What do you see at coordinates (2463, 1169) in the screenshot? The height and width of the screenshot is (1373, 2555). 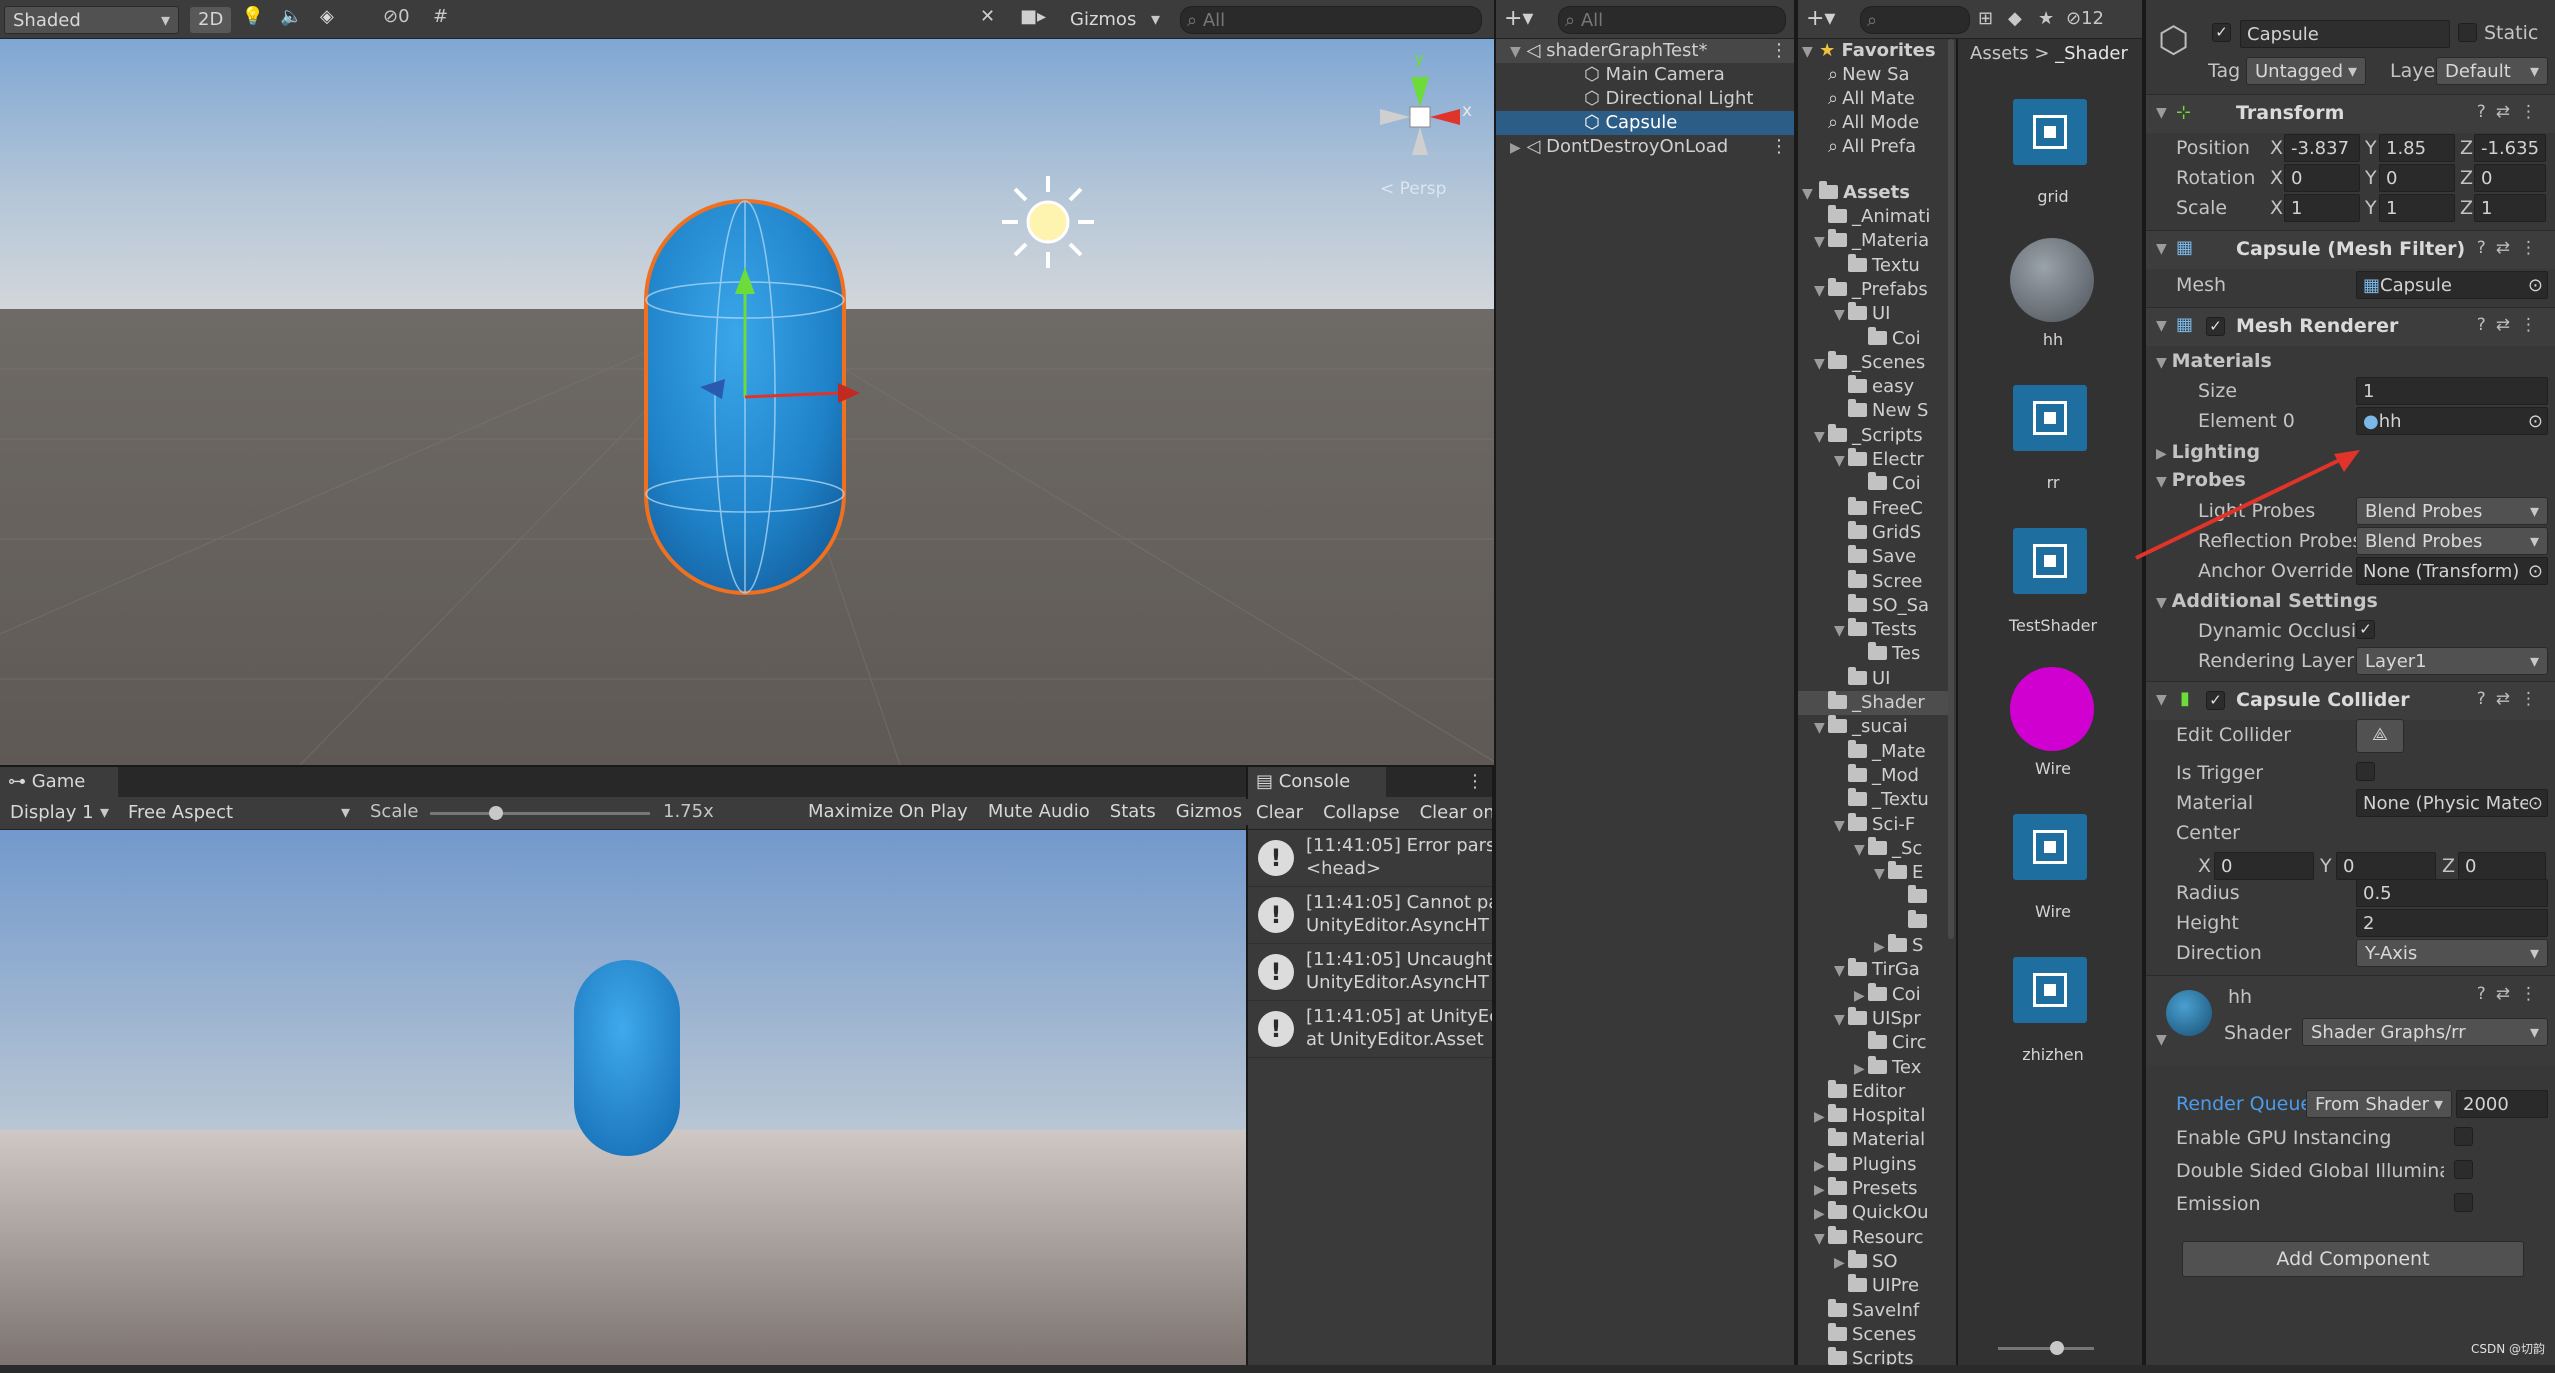 I see `double-sided-gi-checkbox` at bounding box center [2463, 1169].